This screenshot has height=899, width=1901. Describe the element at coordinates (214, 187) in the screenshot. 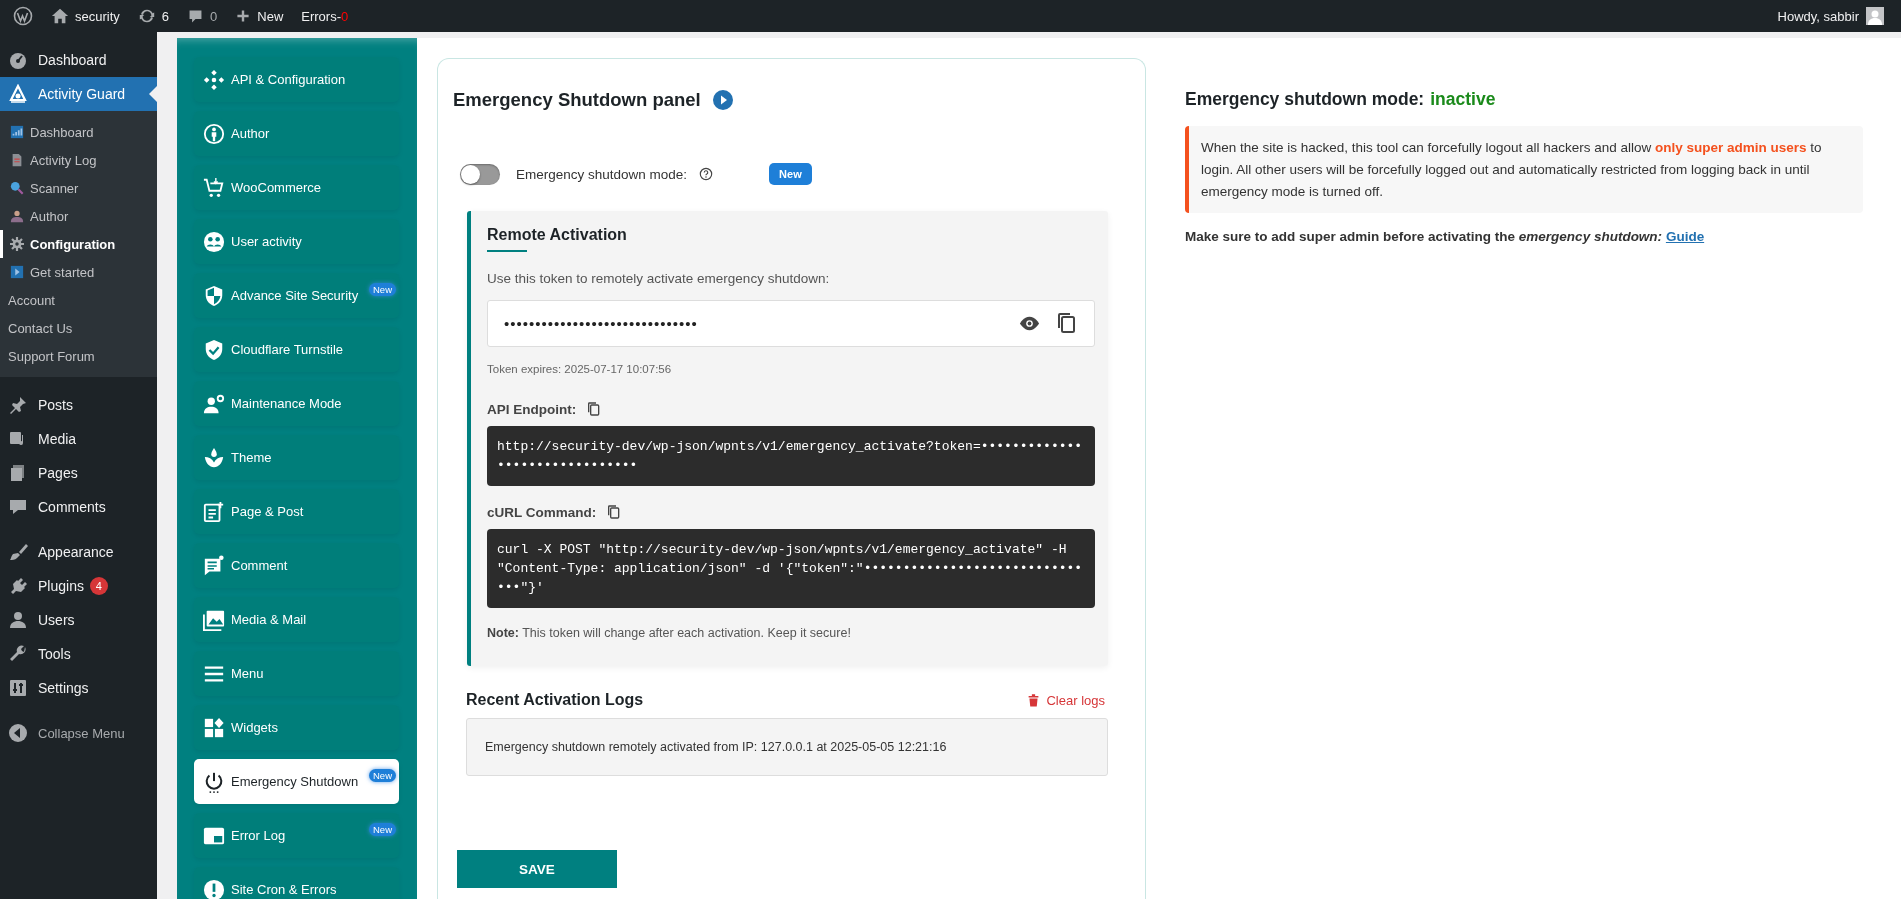

I see `cart-icon` at that location.